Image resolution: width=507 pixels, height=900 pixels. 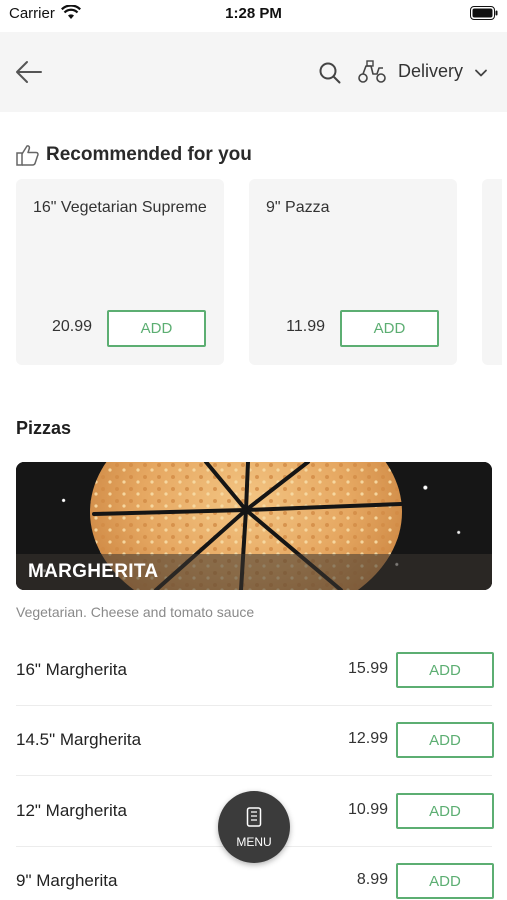 I want to click on menu-item-price: 10.99, so click(x=367, y=809).